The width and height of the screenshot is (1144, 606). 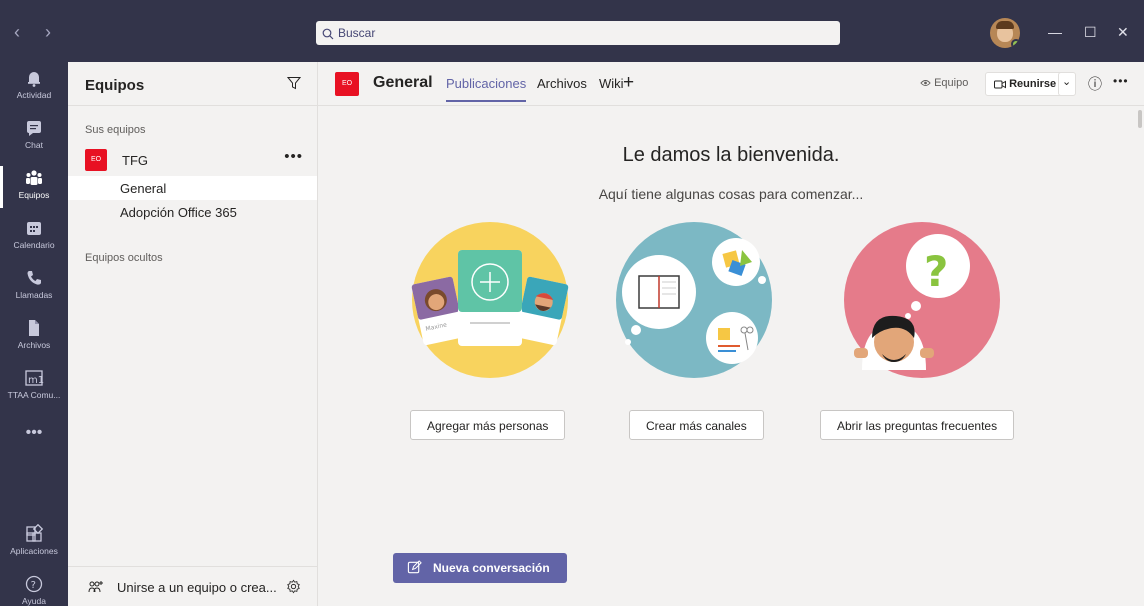 I want to click on team-view-button: Equipo, so click(x=945, y=84).